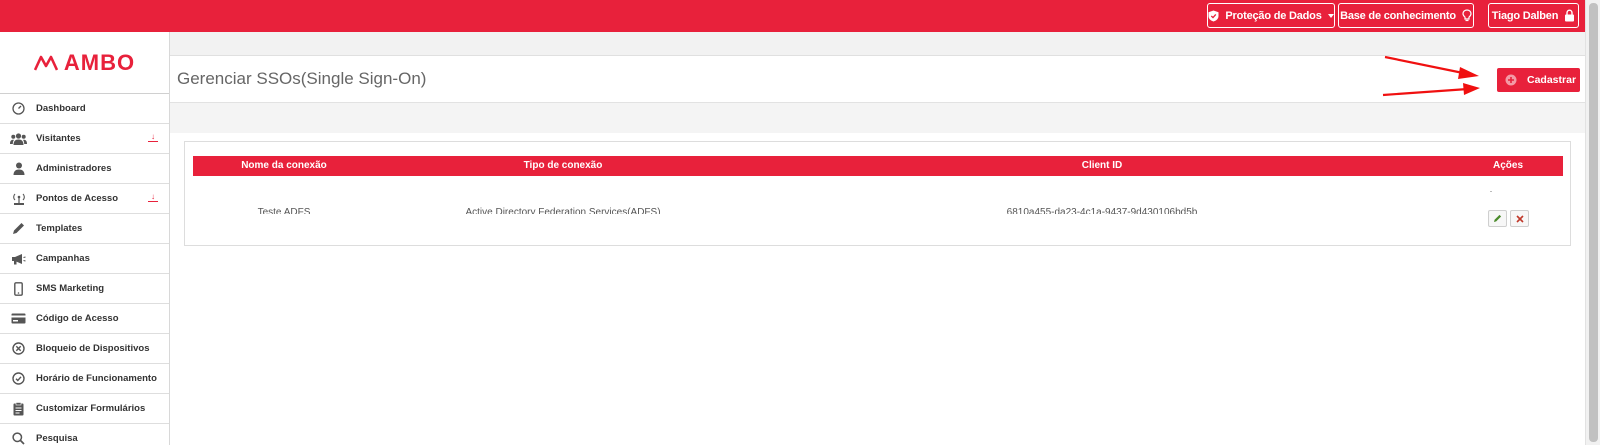 The width and height of the screenshot is (1600, 445). Describe the element at coordinates (1511, 80) in the screenshot. I see `plus-circle-icon` at that location.